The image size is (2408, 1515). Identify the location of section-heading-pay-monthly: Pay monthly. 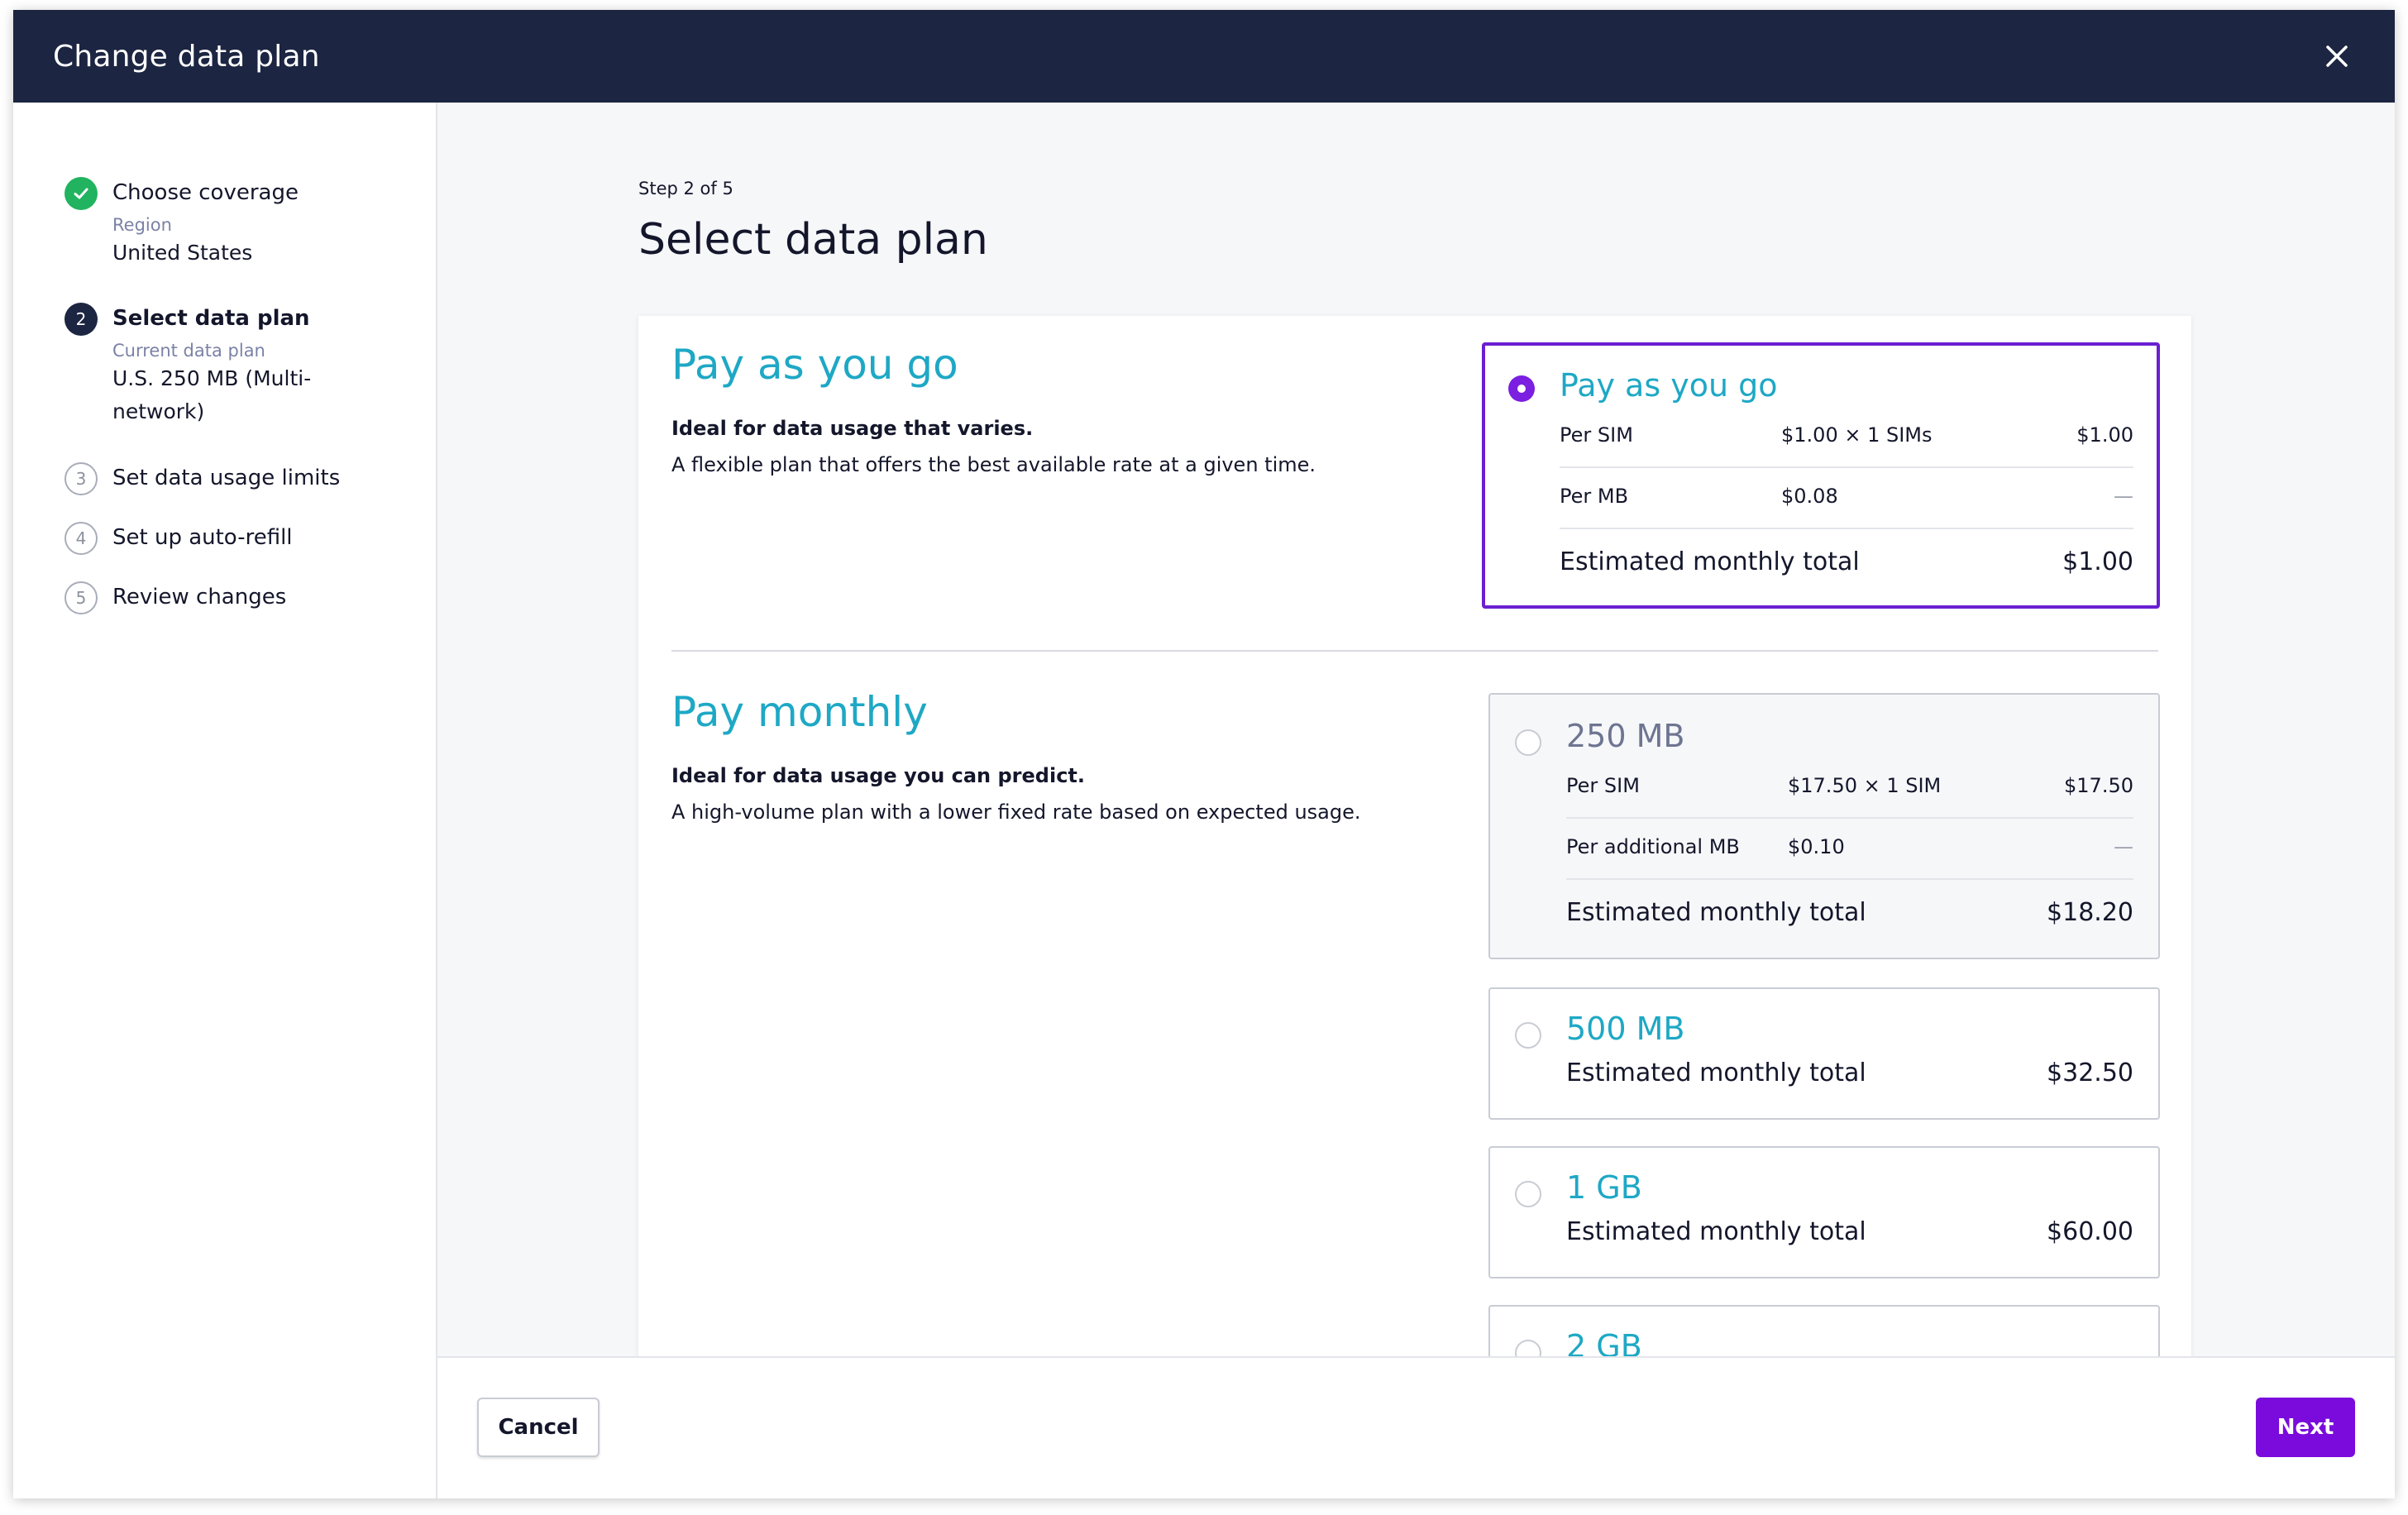
(799, 712).